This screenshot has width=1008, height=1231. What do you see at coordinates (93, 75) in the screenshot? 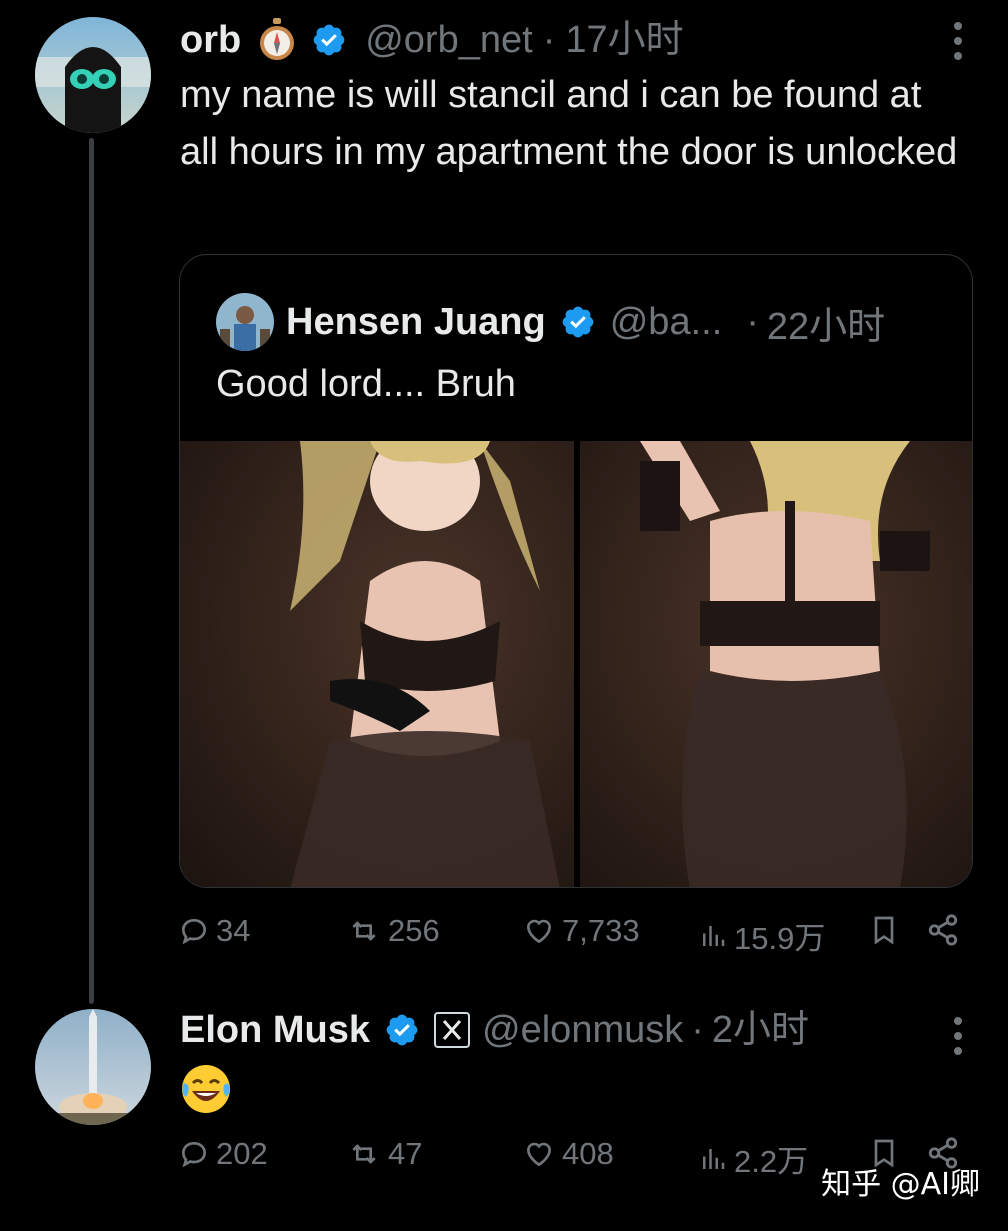
I see `avatar-orb` at bounding box center [93, 75].